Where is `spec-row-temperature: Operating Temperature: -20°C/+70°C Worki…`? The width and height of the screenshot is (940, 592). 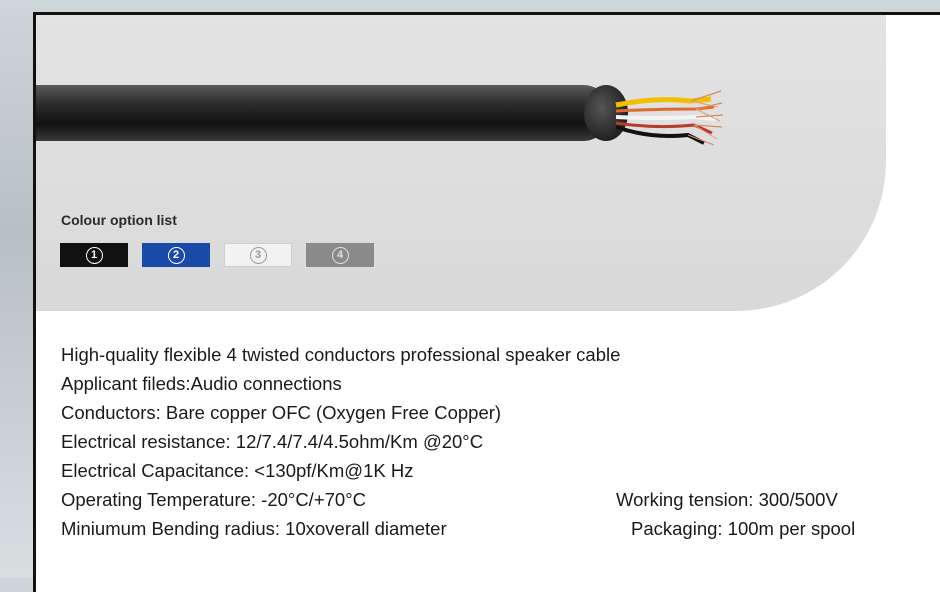 spec-row-temperature: Operating Temperature: -20°C/+70°C Worki… is located at coordinates (500, 499).